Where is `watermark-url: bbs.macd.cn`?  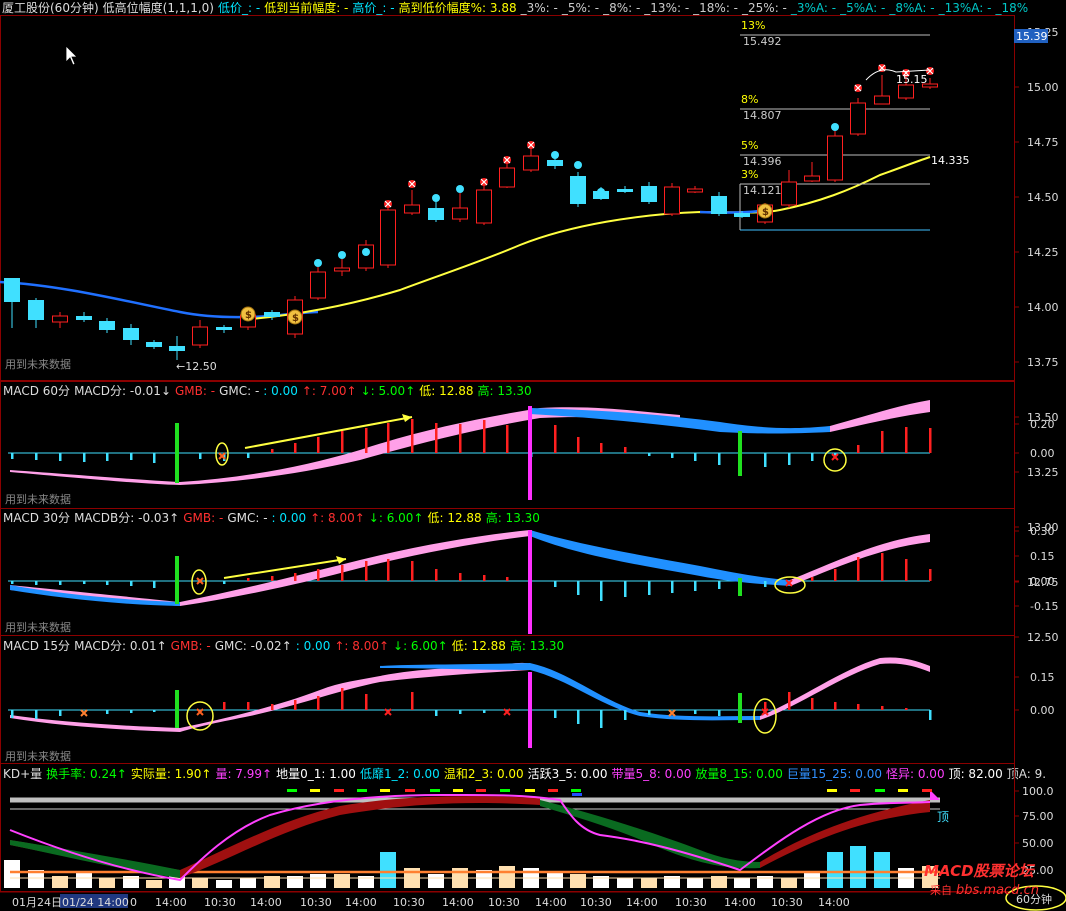 watermark-url: bbs.macd.cn is located at coordinates (997, 890).